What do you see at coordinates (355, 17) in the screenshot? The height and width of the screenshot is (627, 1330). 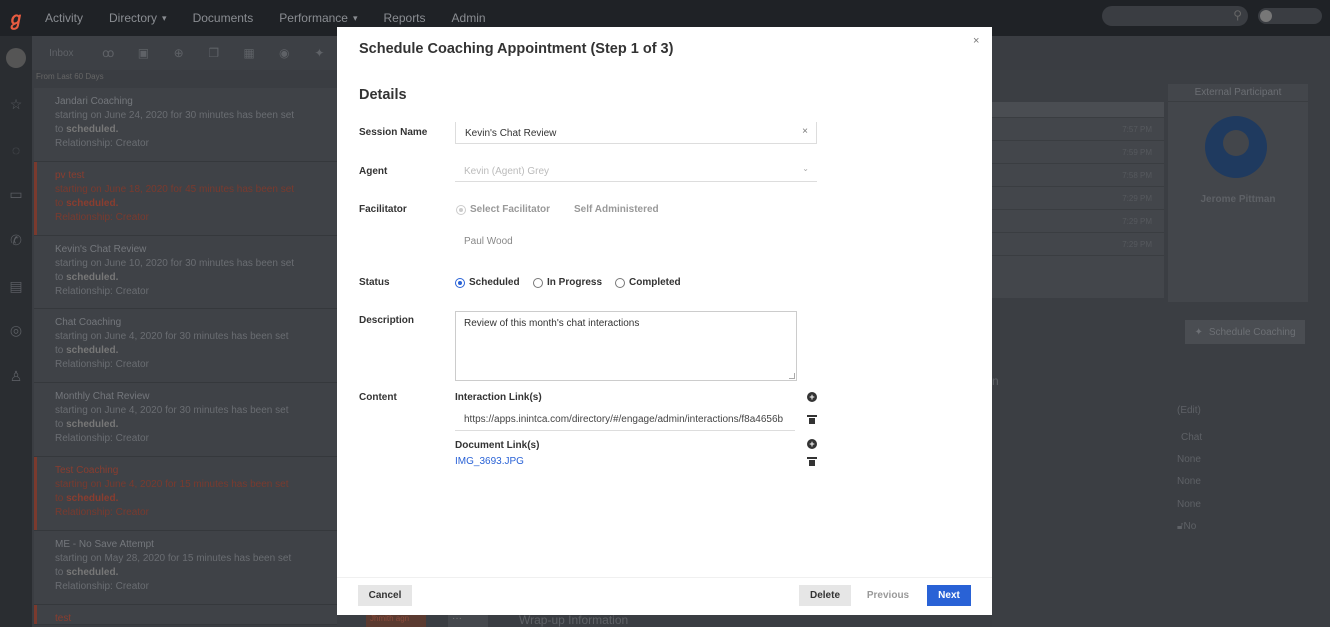 I see `chevron-down-icon: ▾` at bounding box center [355, 17].